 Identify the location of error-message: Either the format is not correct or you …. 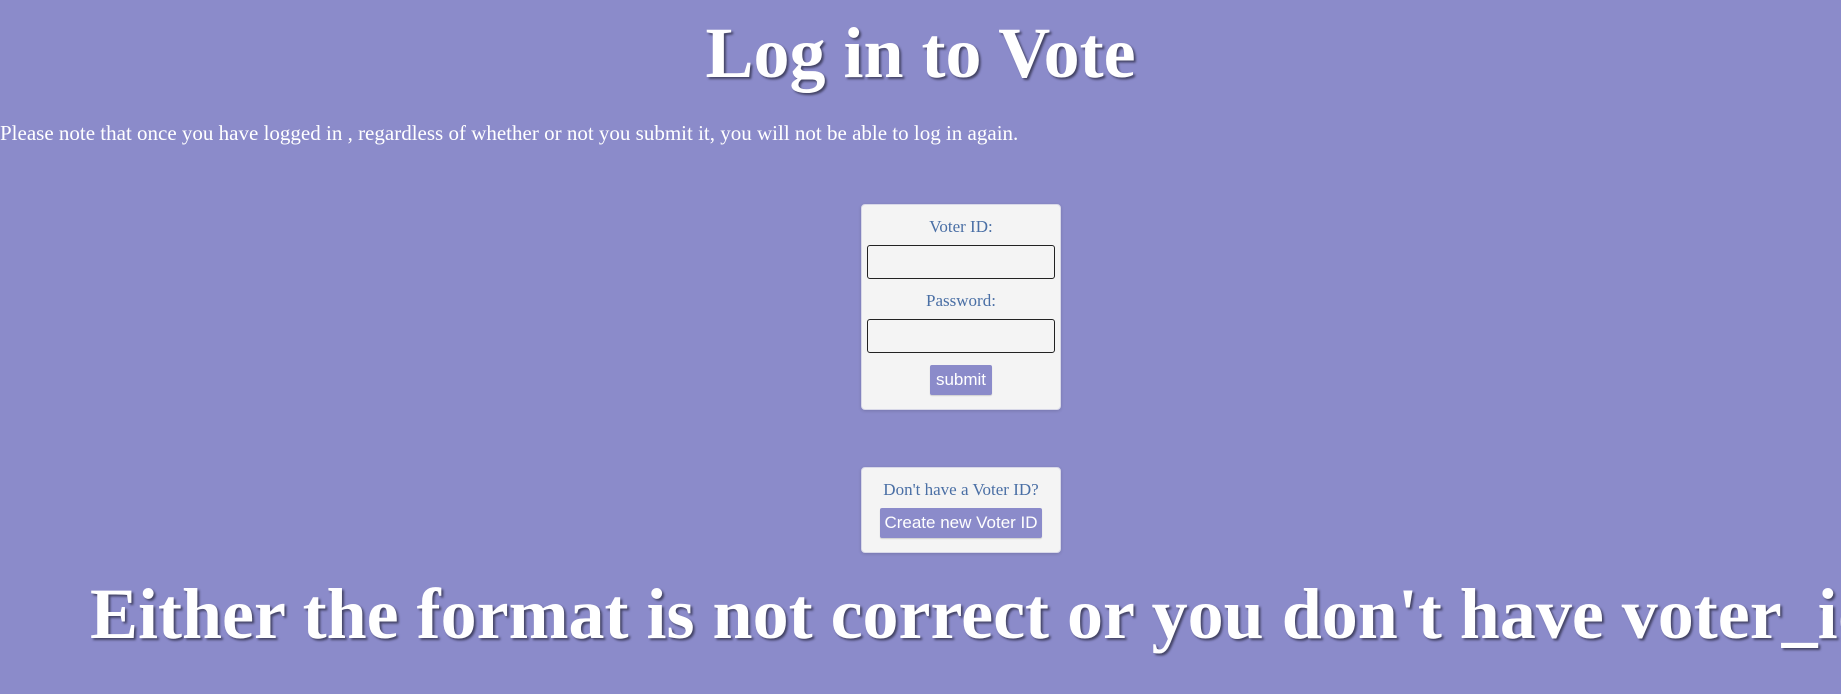
(965, 614).